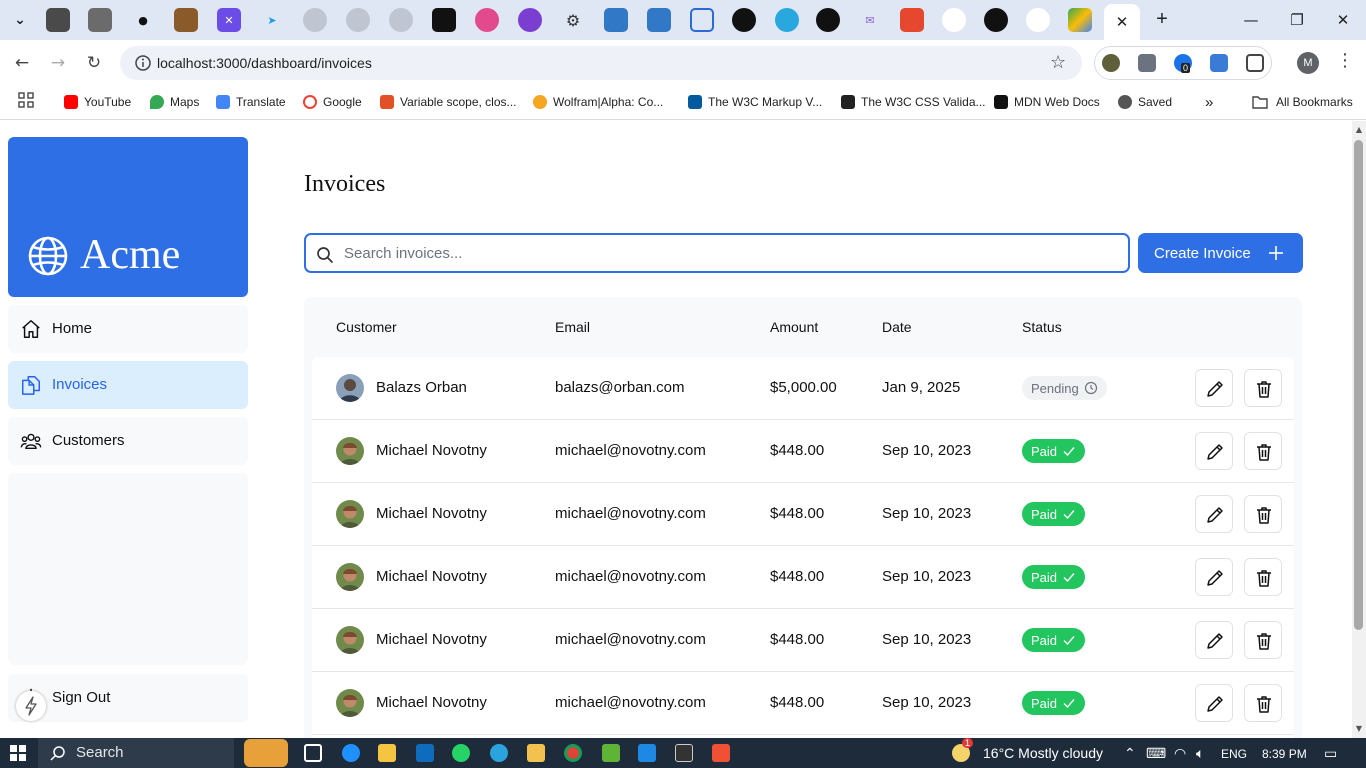 Image resolution: width=1366 pixels, height=768 pixels. Describe the element at coordinates (744, 20) in the screenshot. I see `tab-favicon-upwork` at that location.